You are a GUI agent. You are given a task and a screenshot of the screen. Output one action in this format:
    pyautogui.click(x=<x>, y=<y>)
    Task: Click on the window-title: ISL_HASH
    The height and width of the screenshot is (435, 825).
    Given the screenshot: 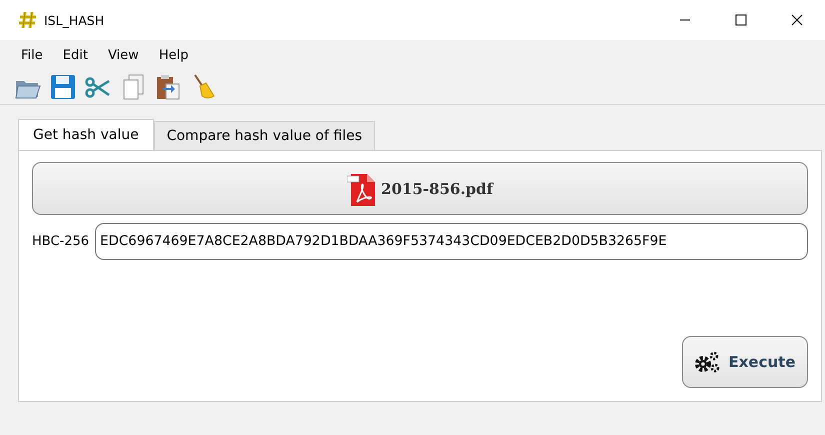 What is the action you would take?
    pyautogui.click(x=74, y=20)
    